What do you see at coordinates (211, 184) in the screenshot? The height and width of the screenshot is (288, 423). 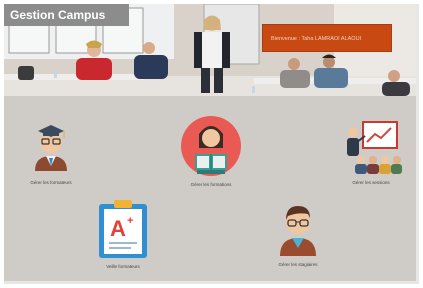 I see `tile-label: Gérer les formations` at bounding box center [211, 184].